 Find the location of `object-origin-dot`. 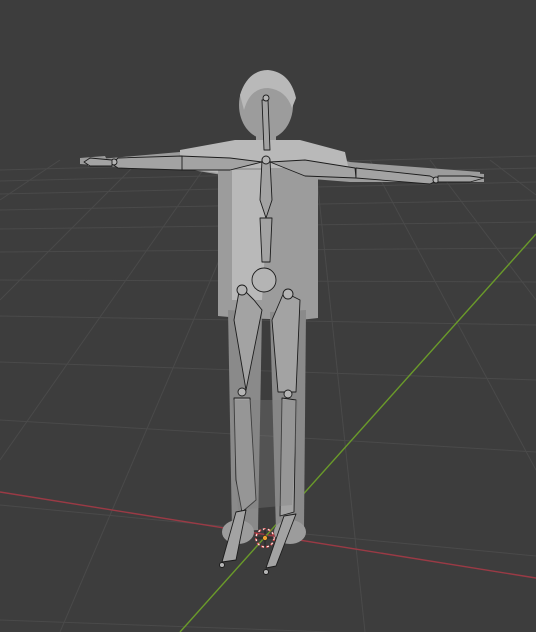

object-origin-dot is located at coordinates (265, 538).